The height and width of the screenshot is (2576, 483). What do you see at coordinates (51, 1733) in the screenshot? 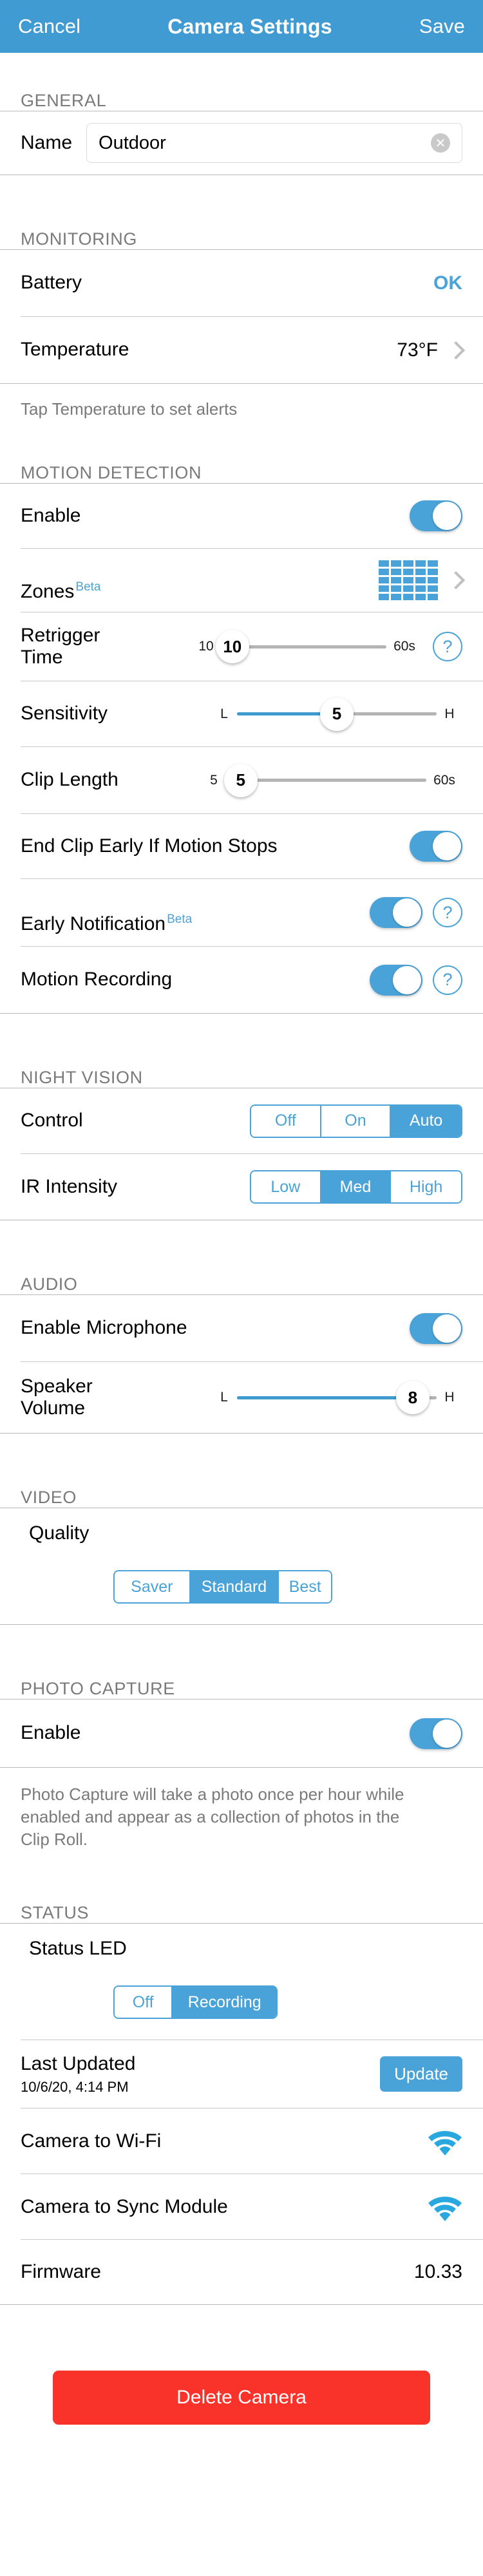
I see `photo-capture-enable-label: Enable` at bounding box center [51, 1733].